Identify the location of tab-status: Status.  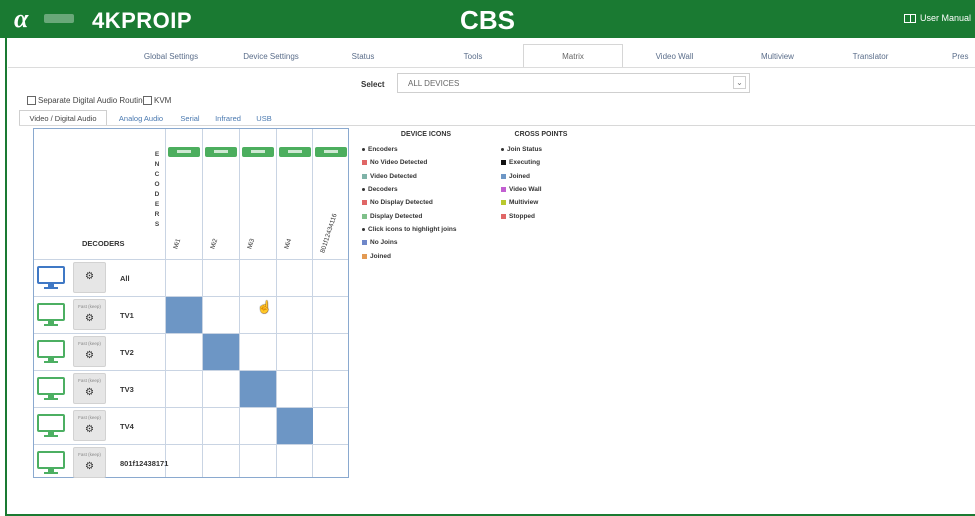
(363, 56).